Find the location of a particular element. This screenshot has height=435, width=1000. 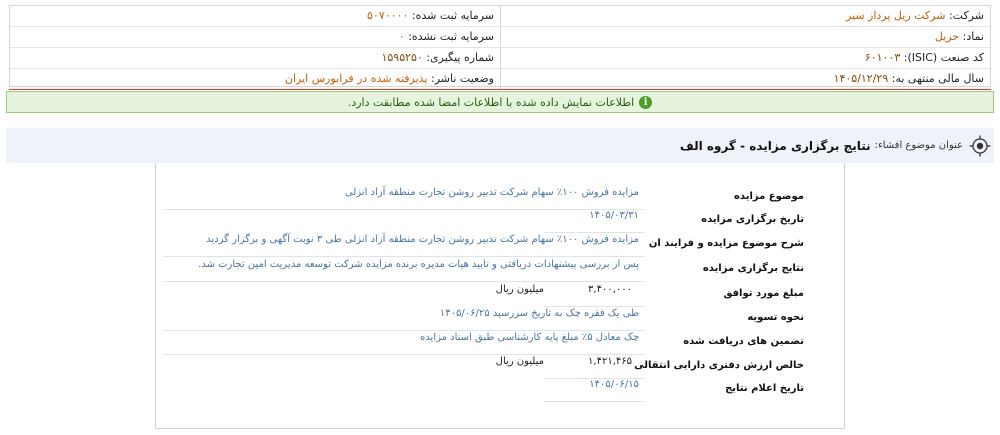

fiscal-label: سال مالی منتهی به: is located at coordinates (937, 78).